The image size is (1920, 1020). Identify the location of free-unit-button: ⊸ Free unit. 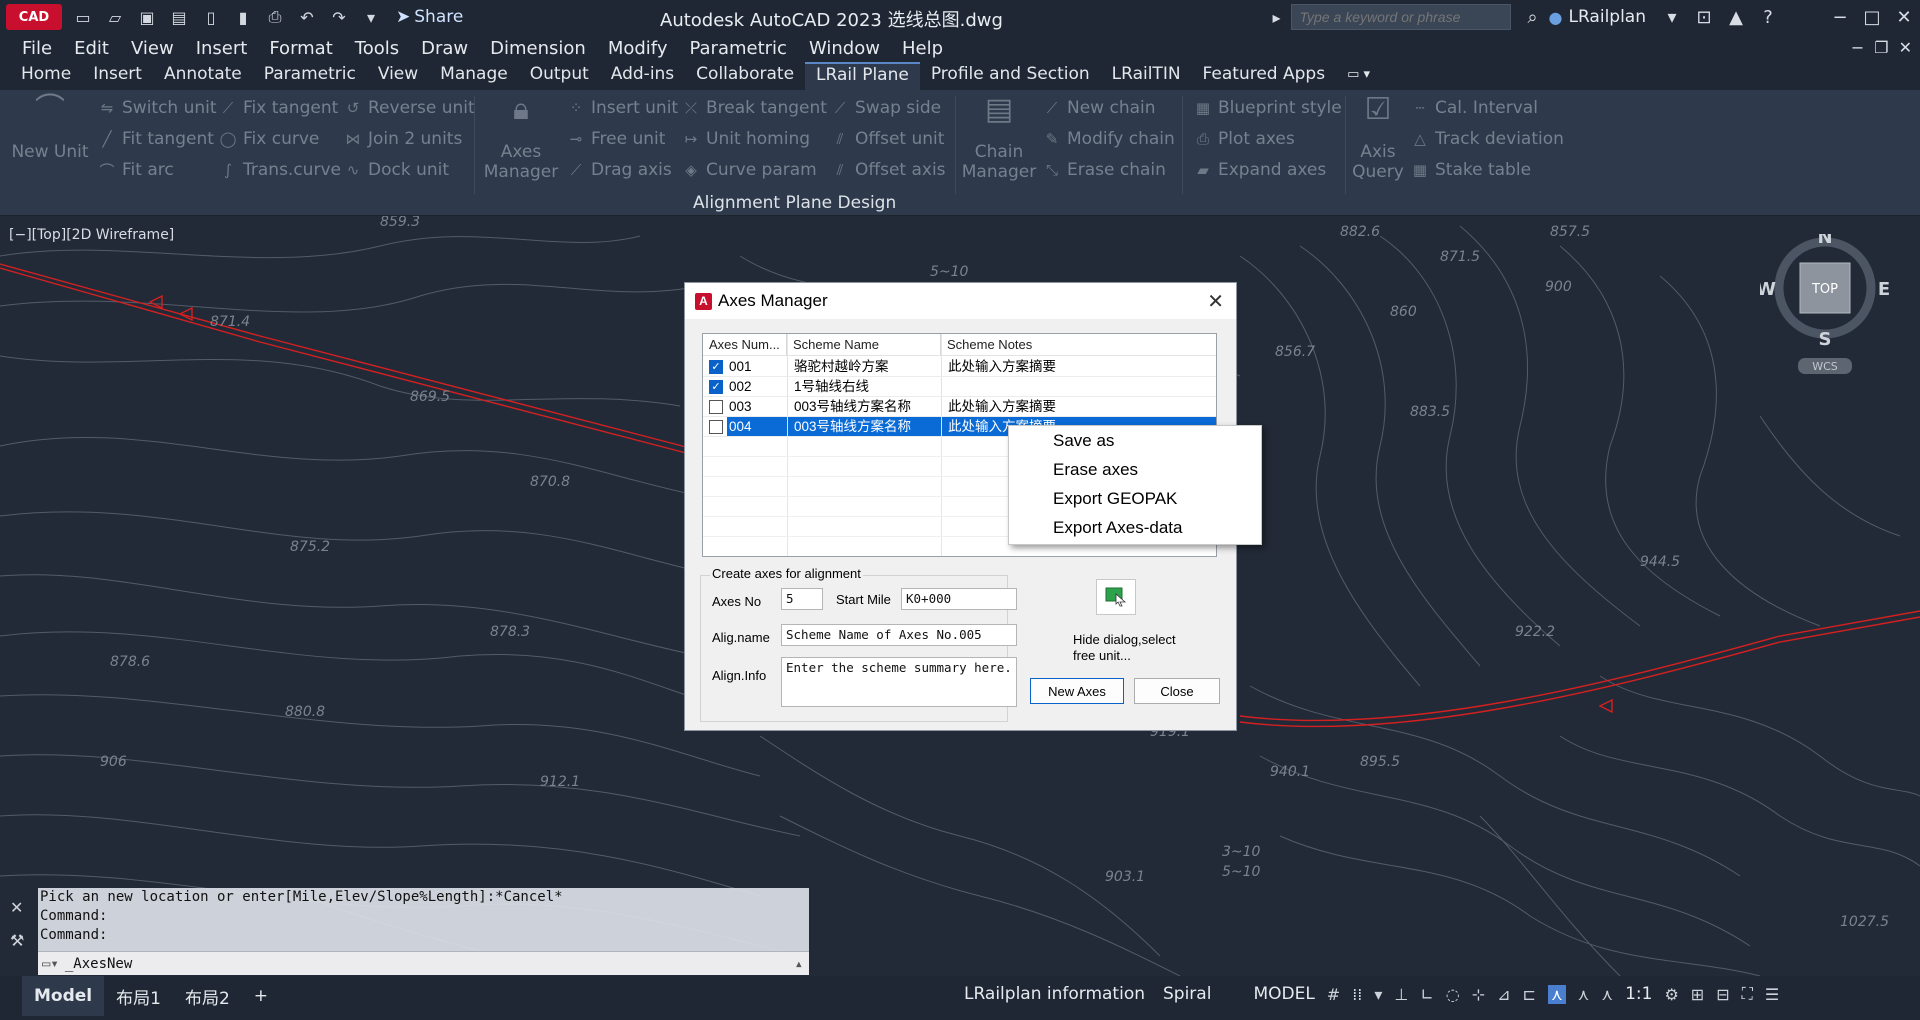
(616, 139).